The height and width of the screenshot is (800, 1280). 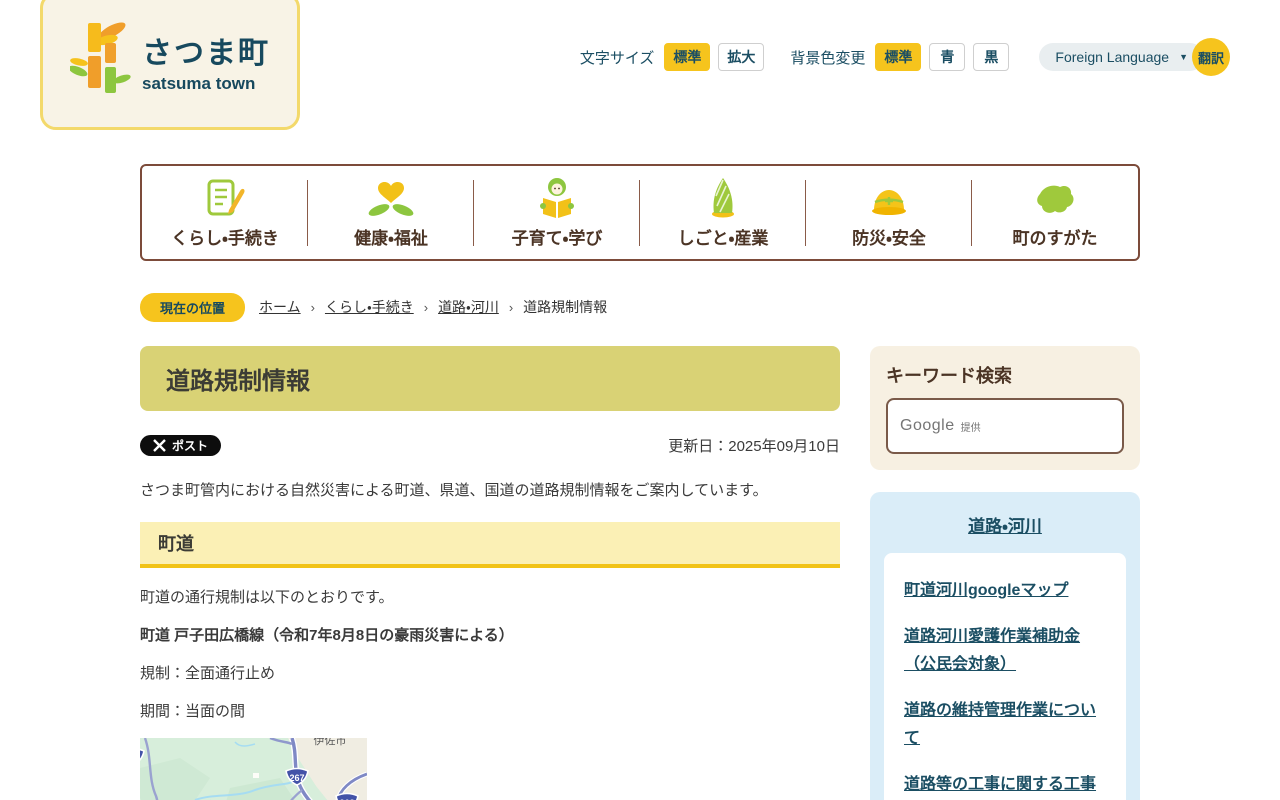 I want to click on nav-item-kenko: 健康・福祉, so click(x=391, y=212).